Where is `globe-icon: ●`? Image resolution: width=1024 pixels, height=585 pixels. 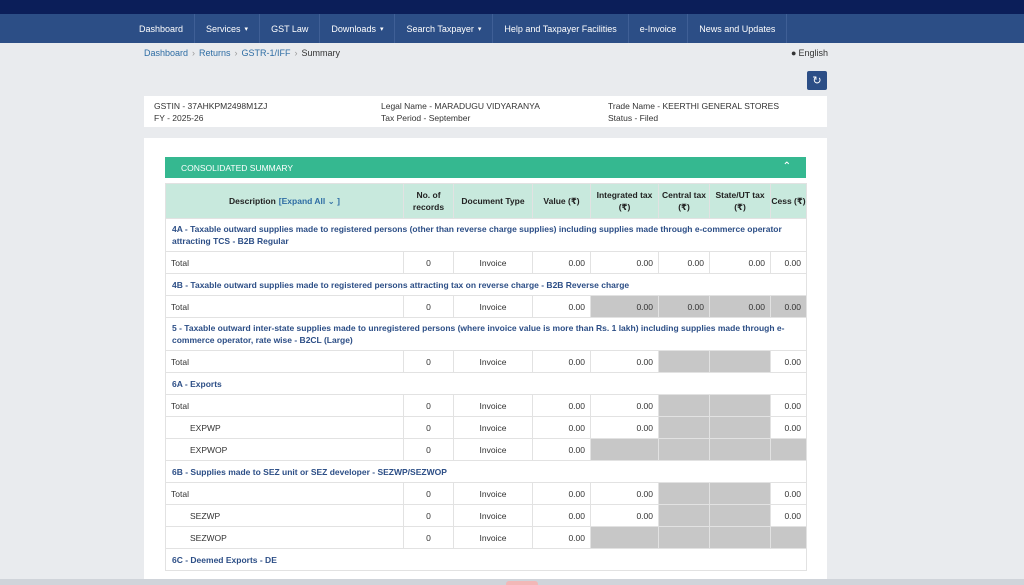 globe-icon: ● is located at coordinates (794, 53).